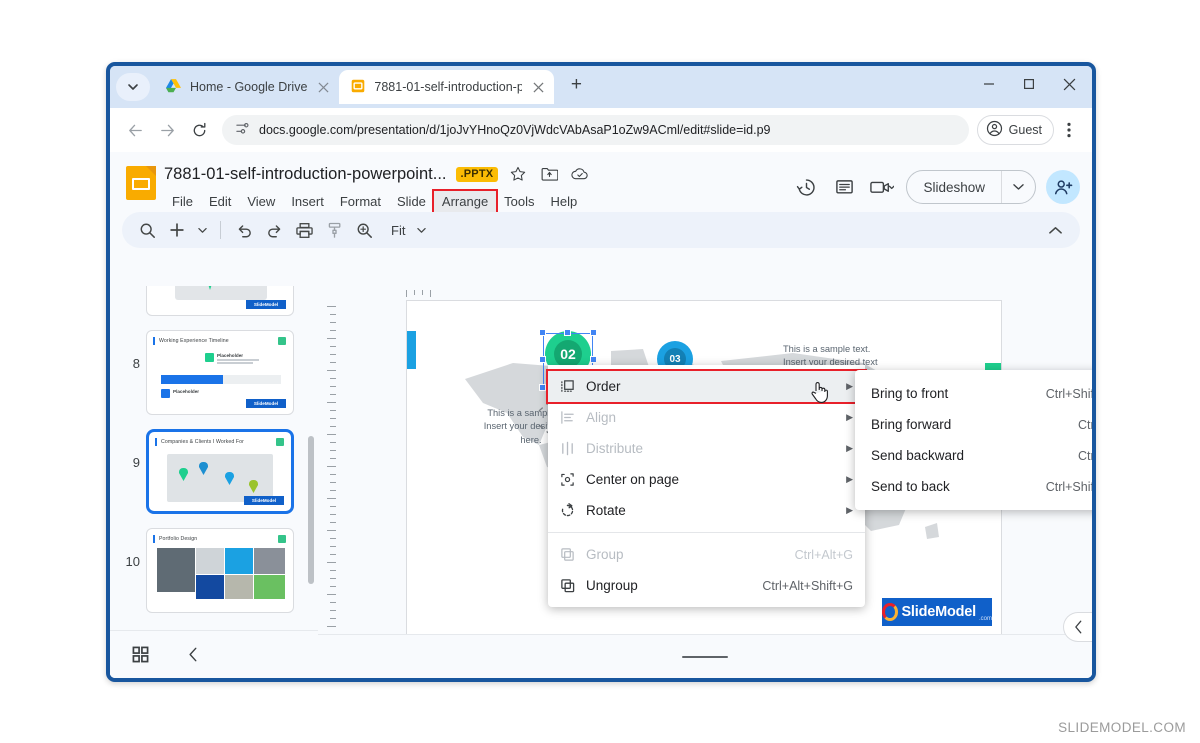 The height and width of the screenshot is (743, 1200). Describe the element at coordinates (199, 130) in the screenshot. I see `reload-button` at that location.